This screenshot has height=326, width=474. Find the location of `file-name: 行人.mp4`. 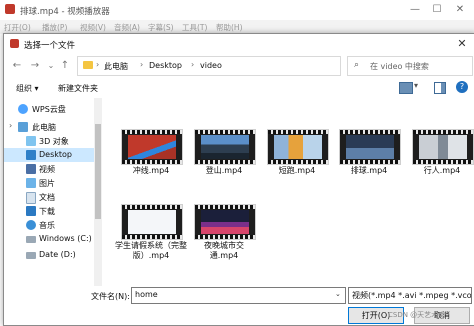

file-name: 行人.mp4 is located at coordinates (442, 170).